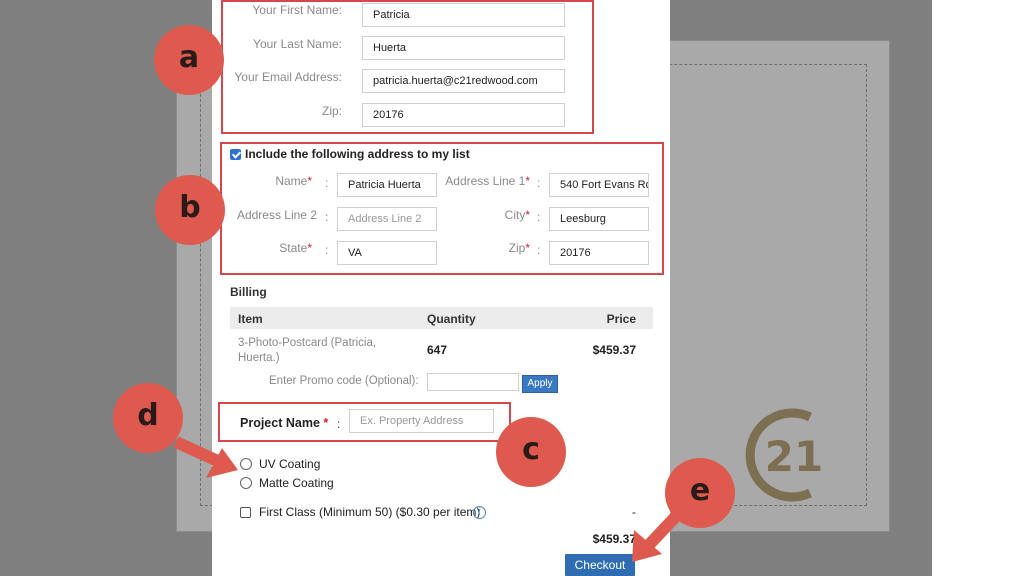  Describe the element at coordinates (189, 60) in the screenshot. I see `callout-a: a` at that location.